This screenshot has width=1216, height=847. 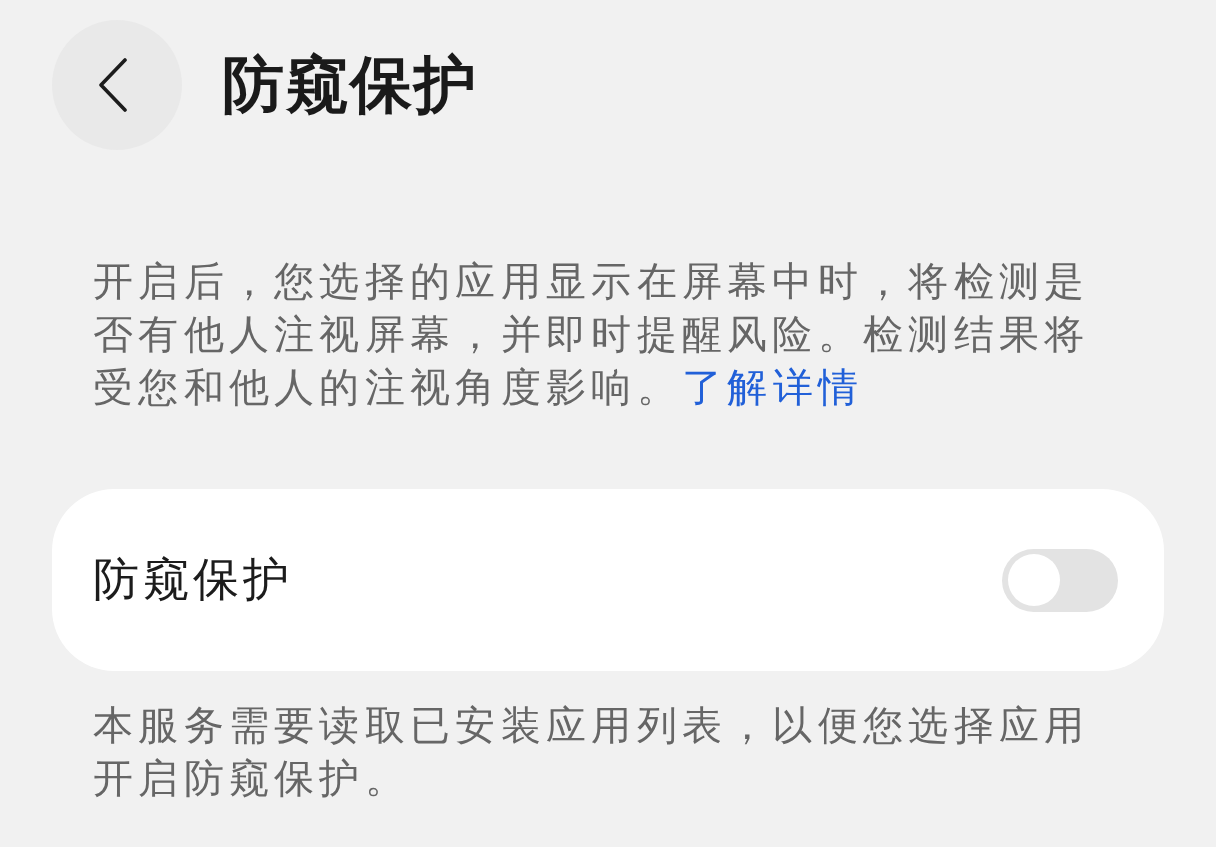 What do you see at coordinates (350, 85) in the screenshot?
I see `page-title: 防窥保护` at bounding box center [350, 85].